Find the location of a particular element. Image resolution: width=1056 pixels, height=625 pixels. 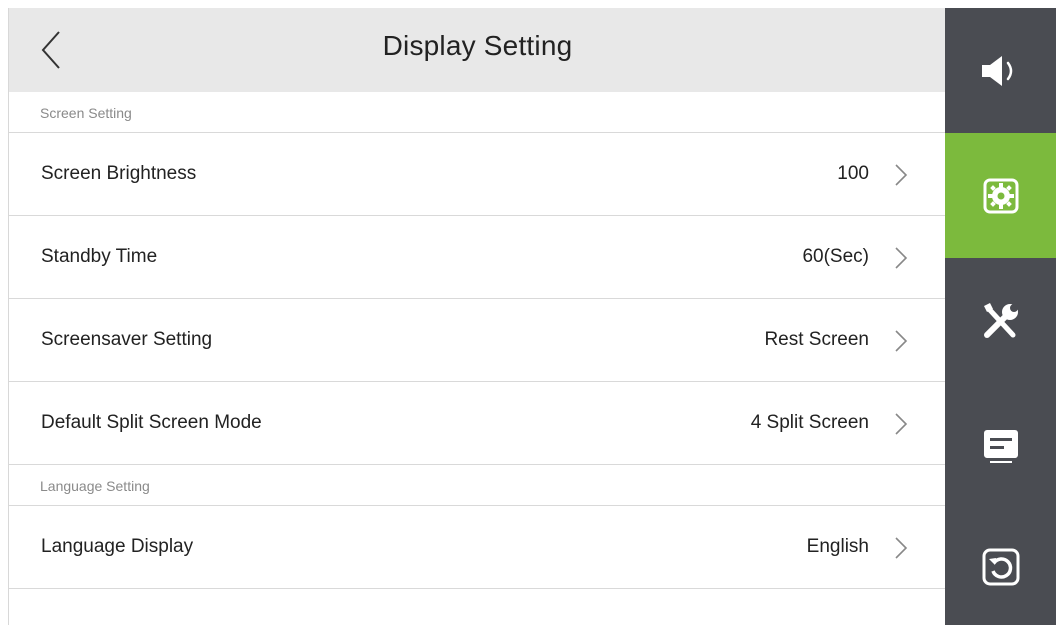

speaker-icon is located at coordinates (996, 70).